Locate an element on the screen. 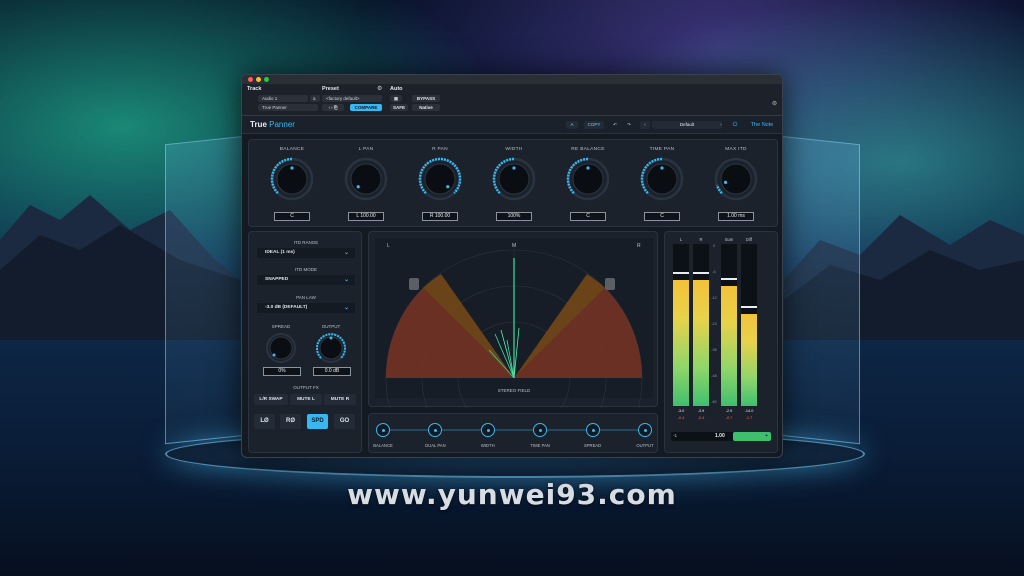  chain-label: DUAL PAN is located at coordinates (435, 445).